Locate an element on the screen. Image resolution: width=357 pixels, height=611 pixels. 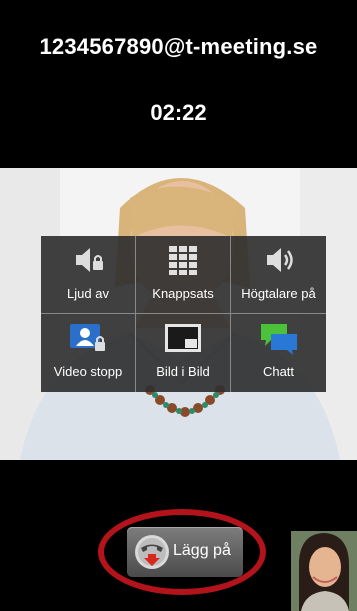
video-stop-icon is located at coordinates (88, 338).